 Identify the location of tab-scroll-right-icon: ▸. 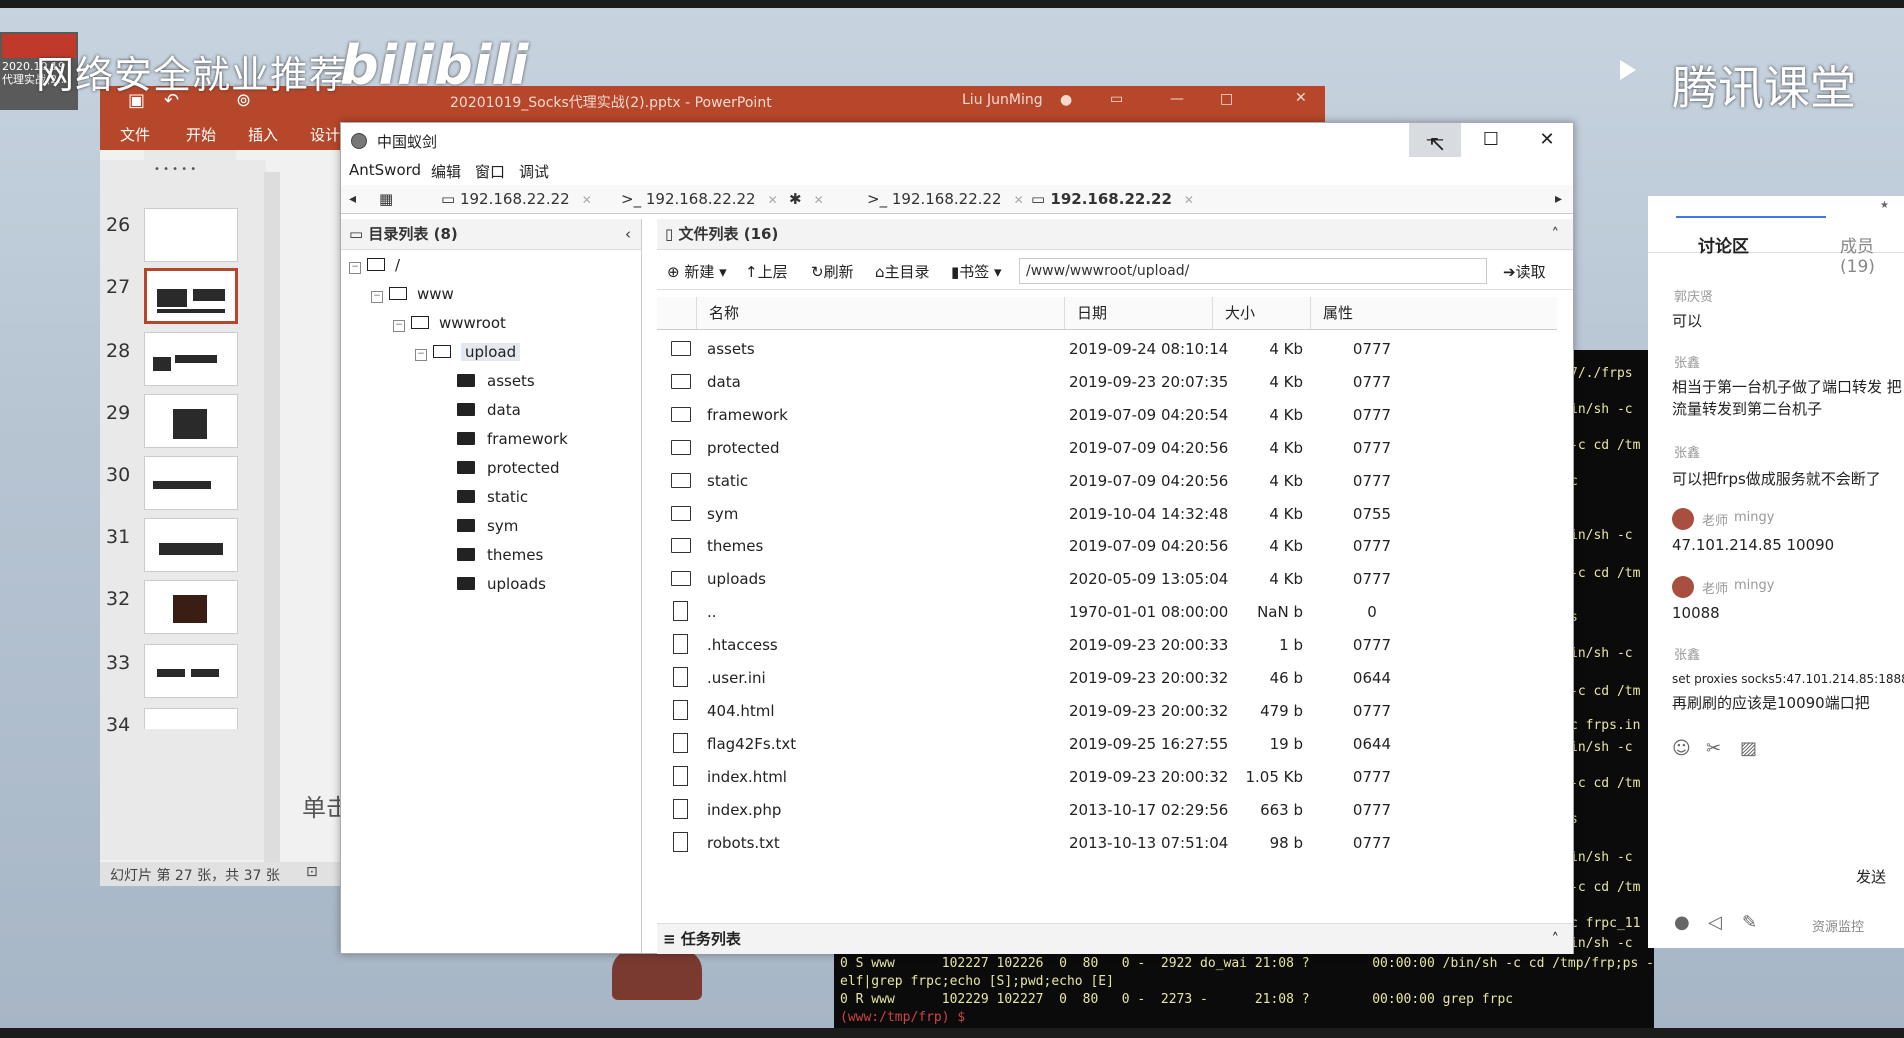
(1558, 199).